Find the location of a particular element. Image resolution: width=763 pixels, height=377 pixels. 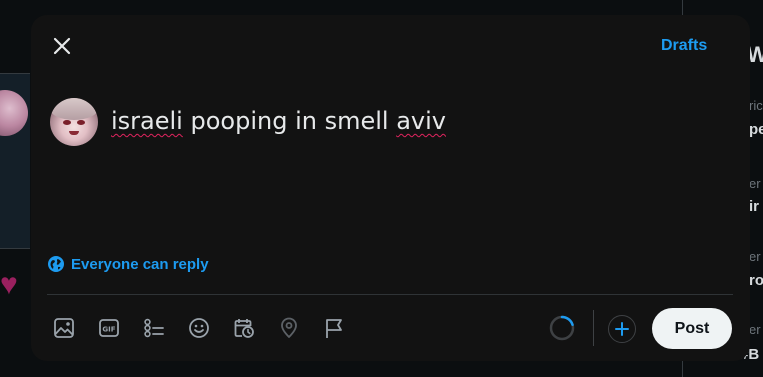

flag-button is located at coordinates (334, 328).